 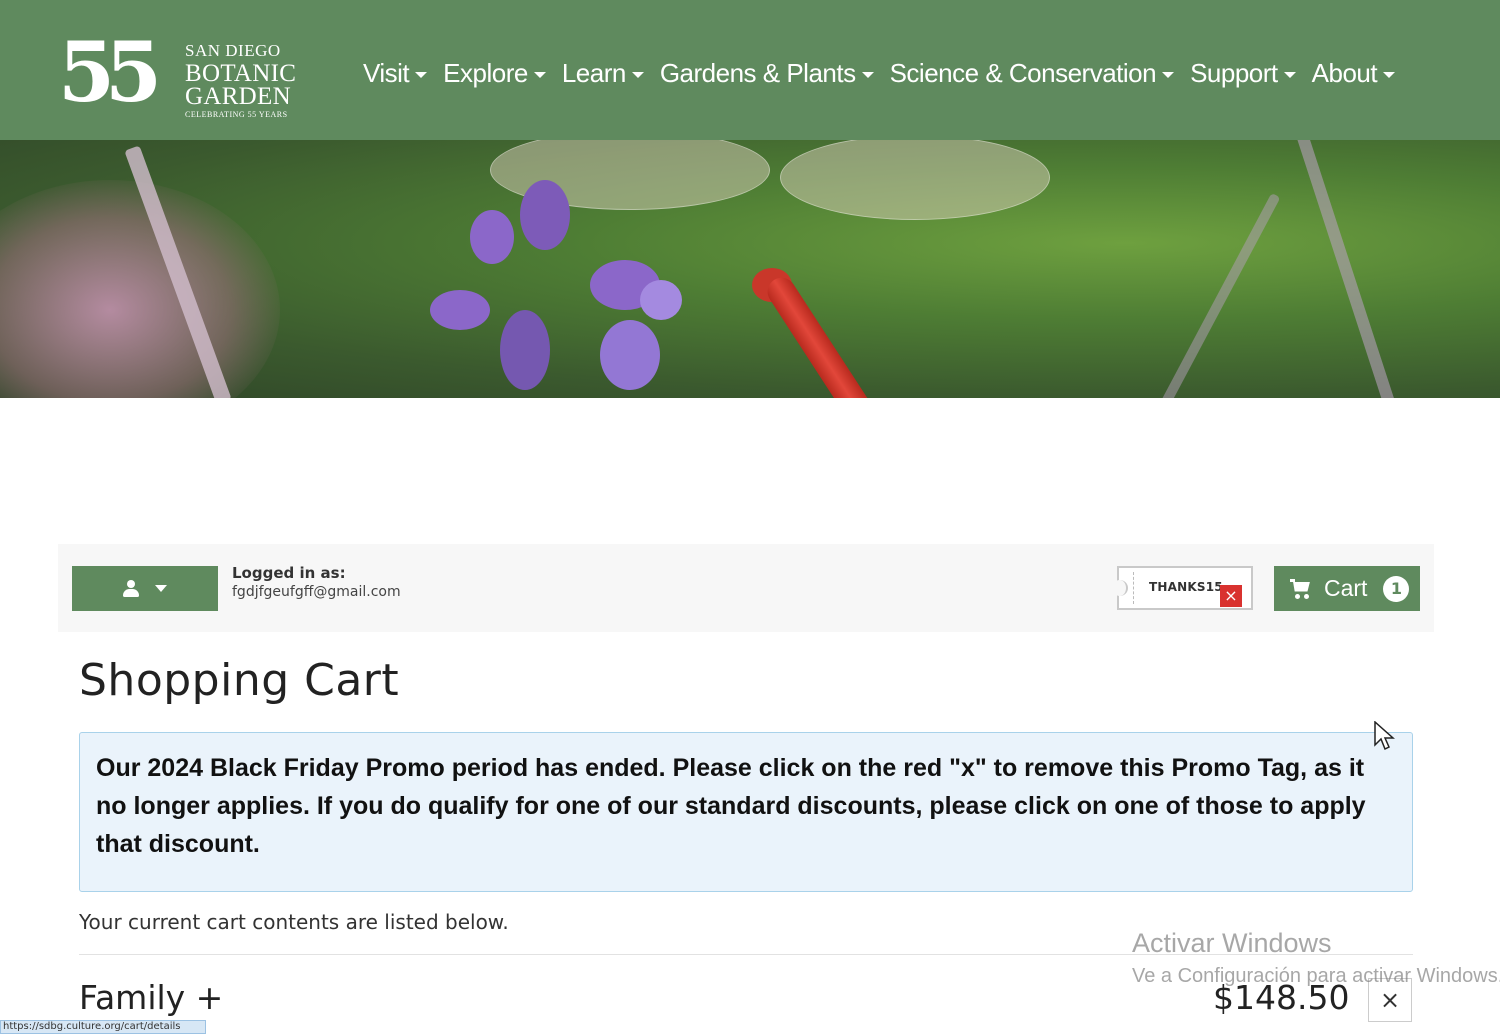 What do you see at coordinates (289, 573) in the screenshot?
I see `logged-in-label: Logged in as:` at bounding box center [289, 573].